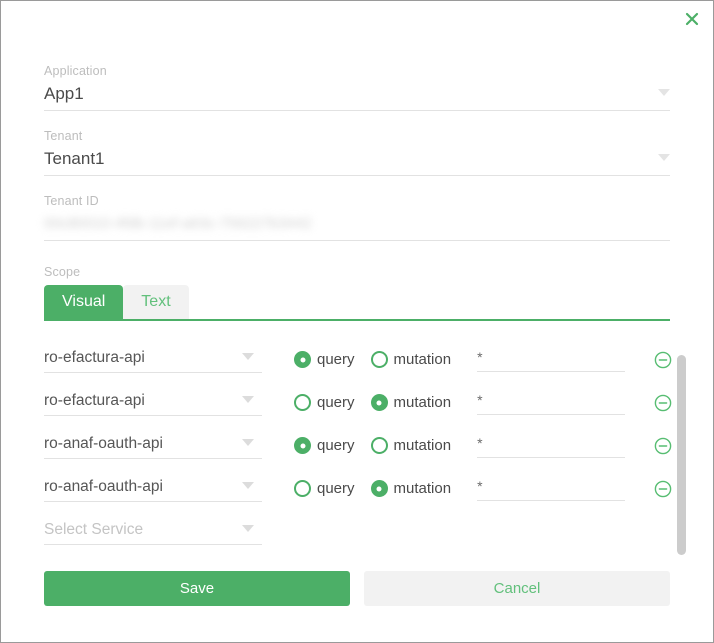  What do you see at coordinates (357, 303) in the screenshot?
I see `scope-tabs: Visual Text` at bounding box center [357, 303].